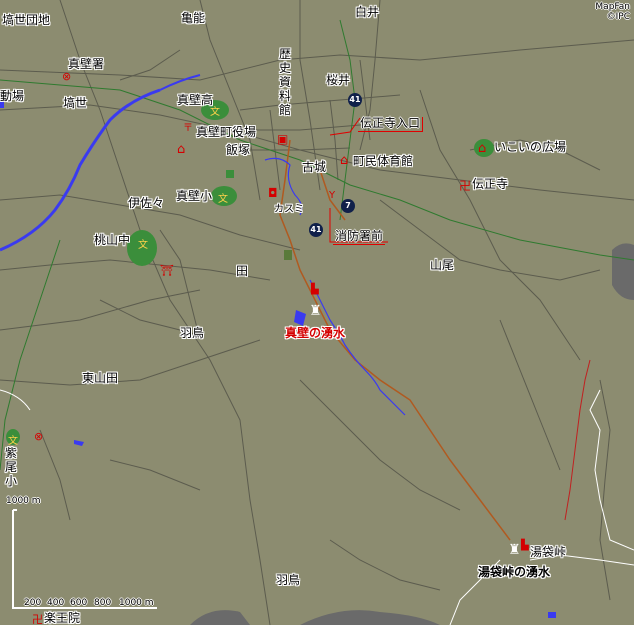 The image size is (634, 625). I want to click on place-label: 古城, so click(314, 167).